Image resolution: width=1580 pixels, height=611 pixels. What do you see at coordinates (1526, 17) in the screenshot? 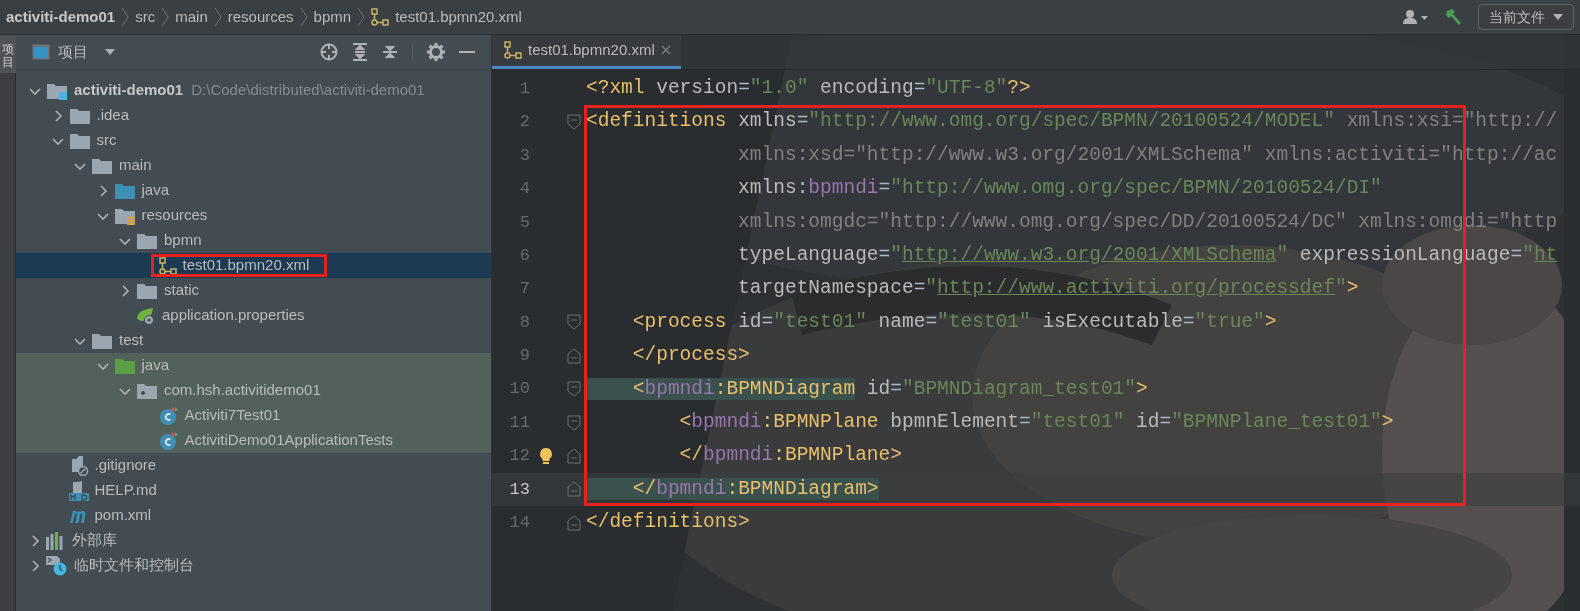
I see `run-config-dropdown: 当前文件` at bounding box center [1526, 17].